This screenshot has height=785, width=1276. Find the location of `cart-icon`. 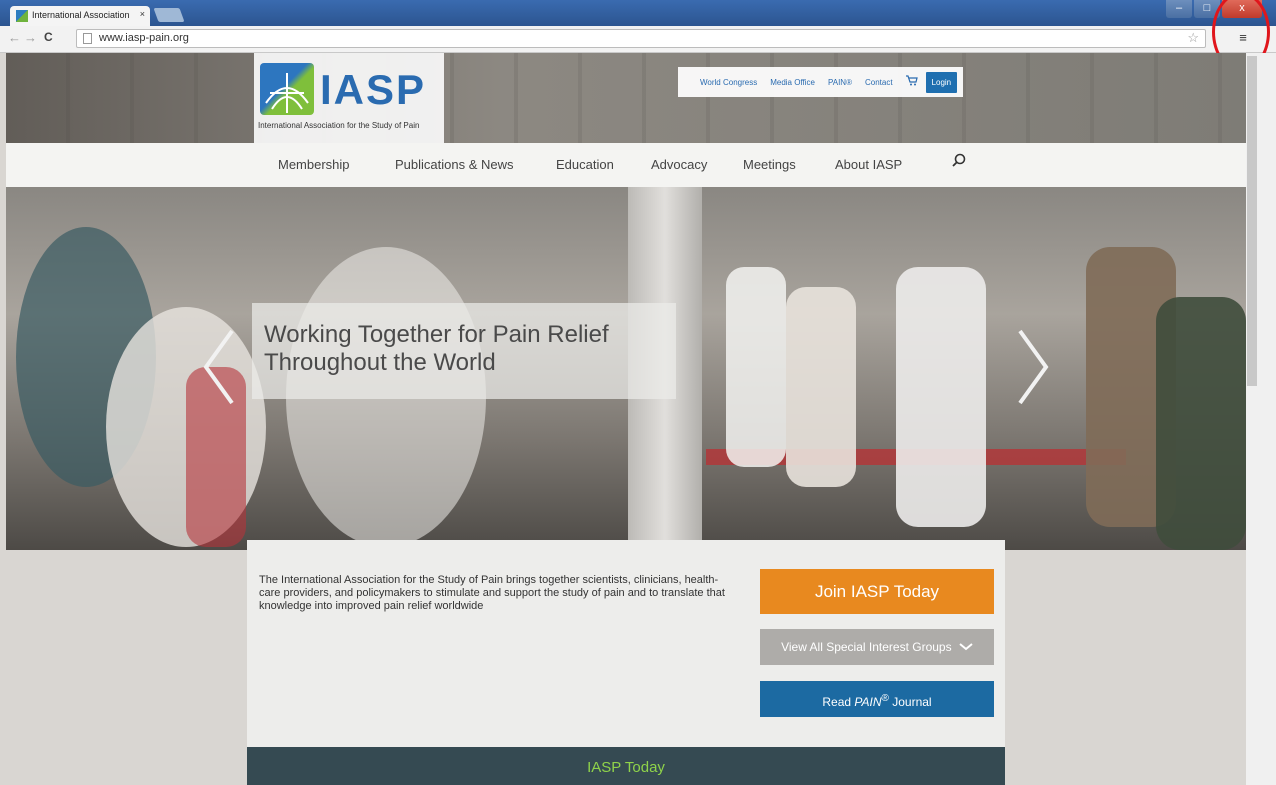

cart-icon is located at coordinates (911, 82).